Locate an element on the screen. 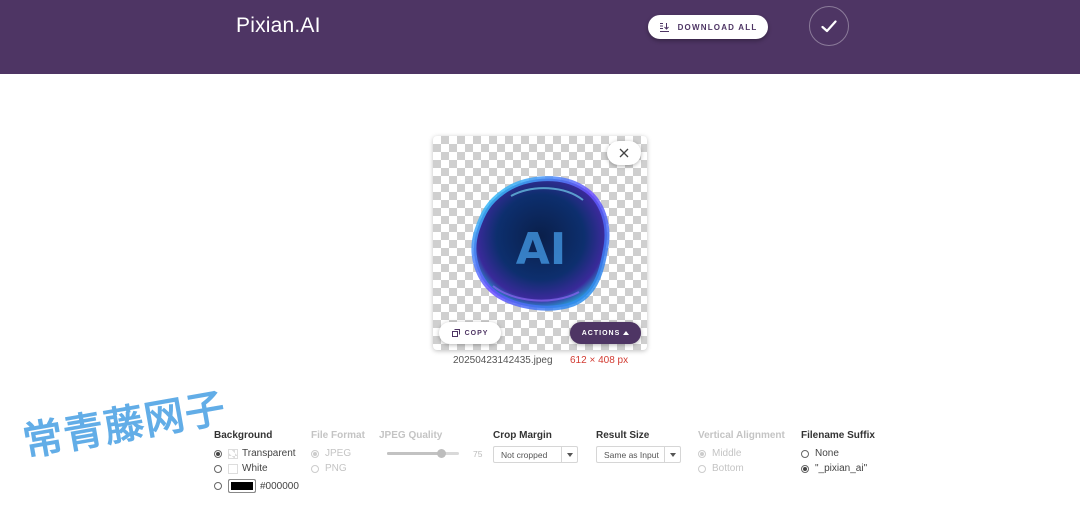 The height and width of the screenshot is (509, 1080). watermark-text: 常青藤网子 is located at coordinates (124, 426).